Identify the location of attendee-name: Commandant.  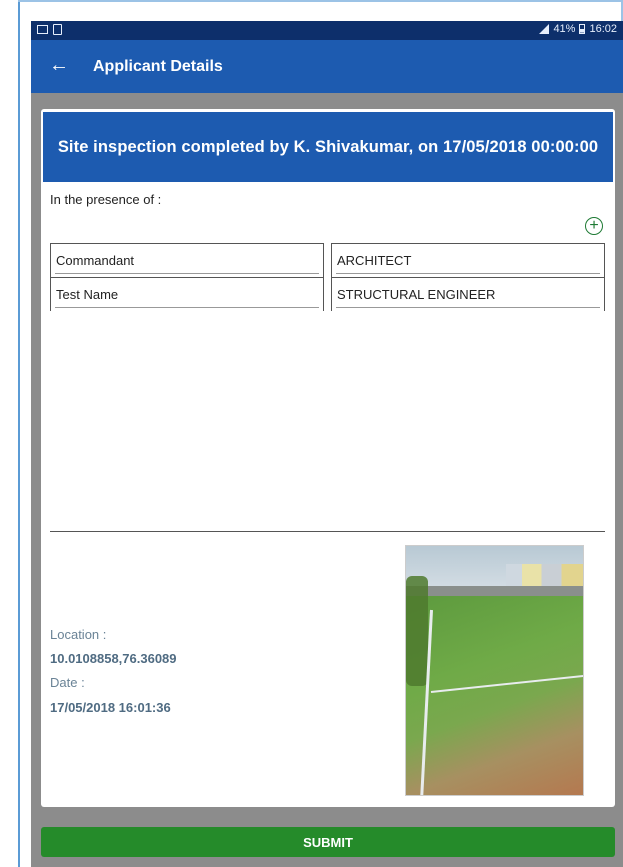
(95, 260).